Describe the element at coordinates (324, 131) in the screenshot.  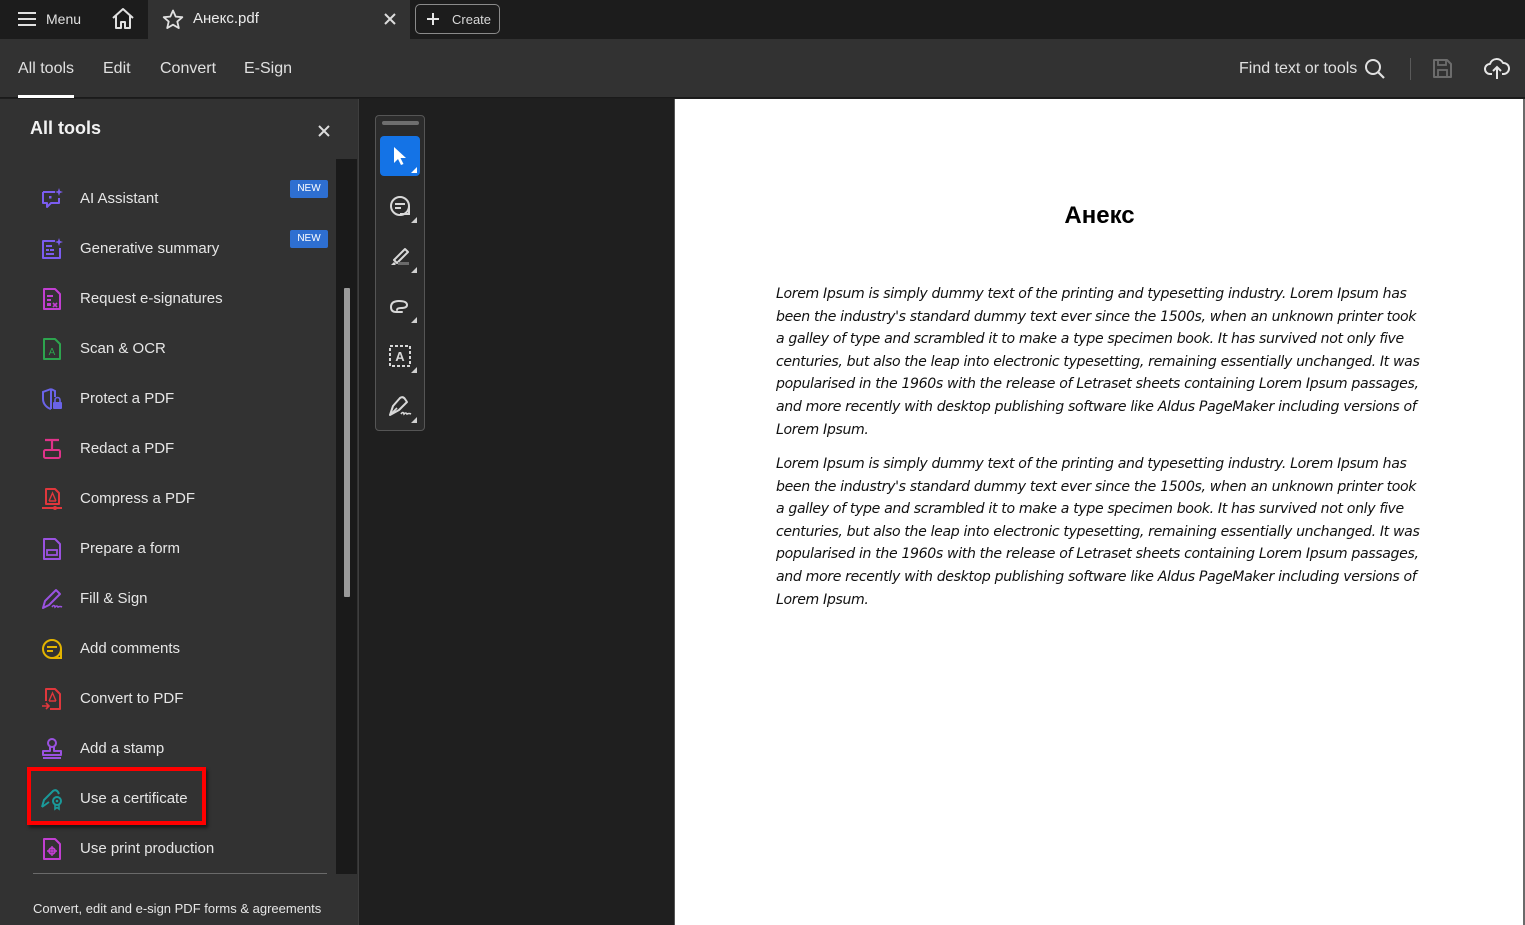
I see `close-panel-icon` at that location.